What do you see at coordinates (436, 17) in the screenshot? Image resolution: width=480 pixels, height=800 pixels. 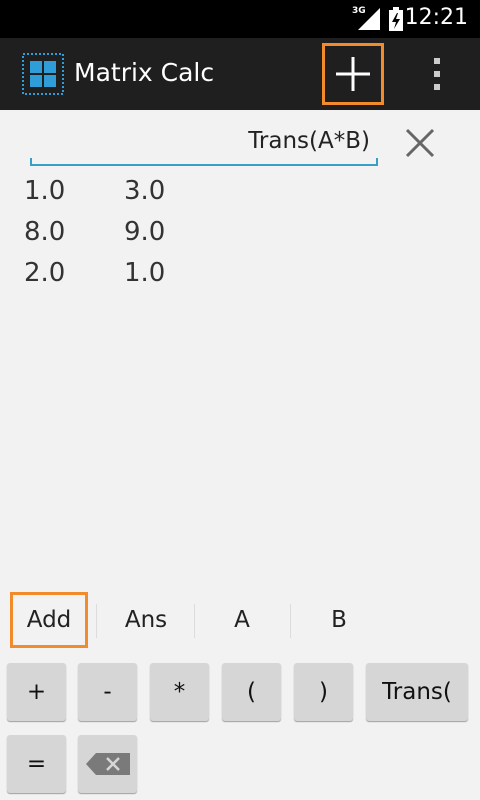 I see `clock: 12:21` at bounding box center [436, 17].